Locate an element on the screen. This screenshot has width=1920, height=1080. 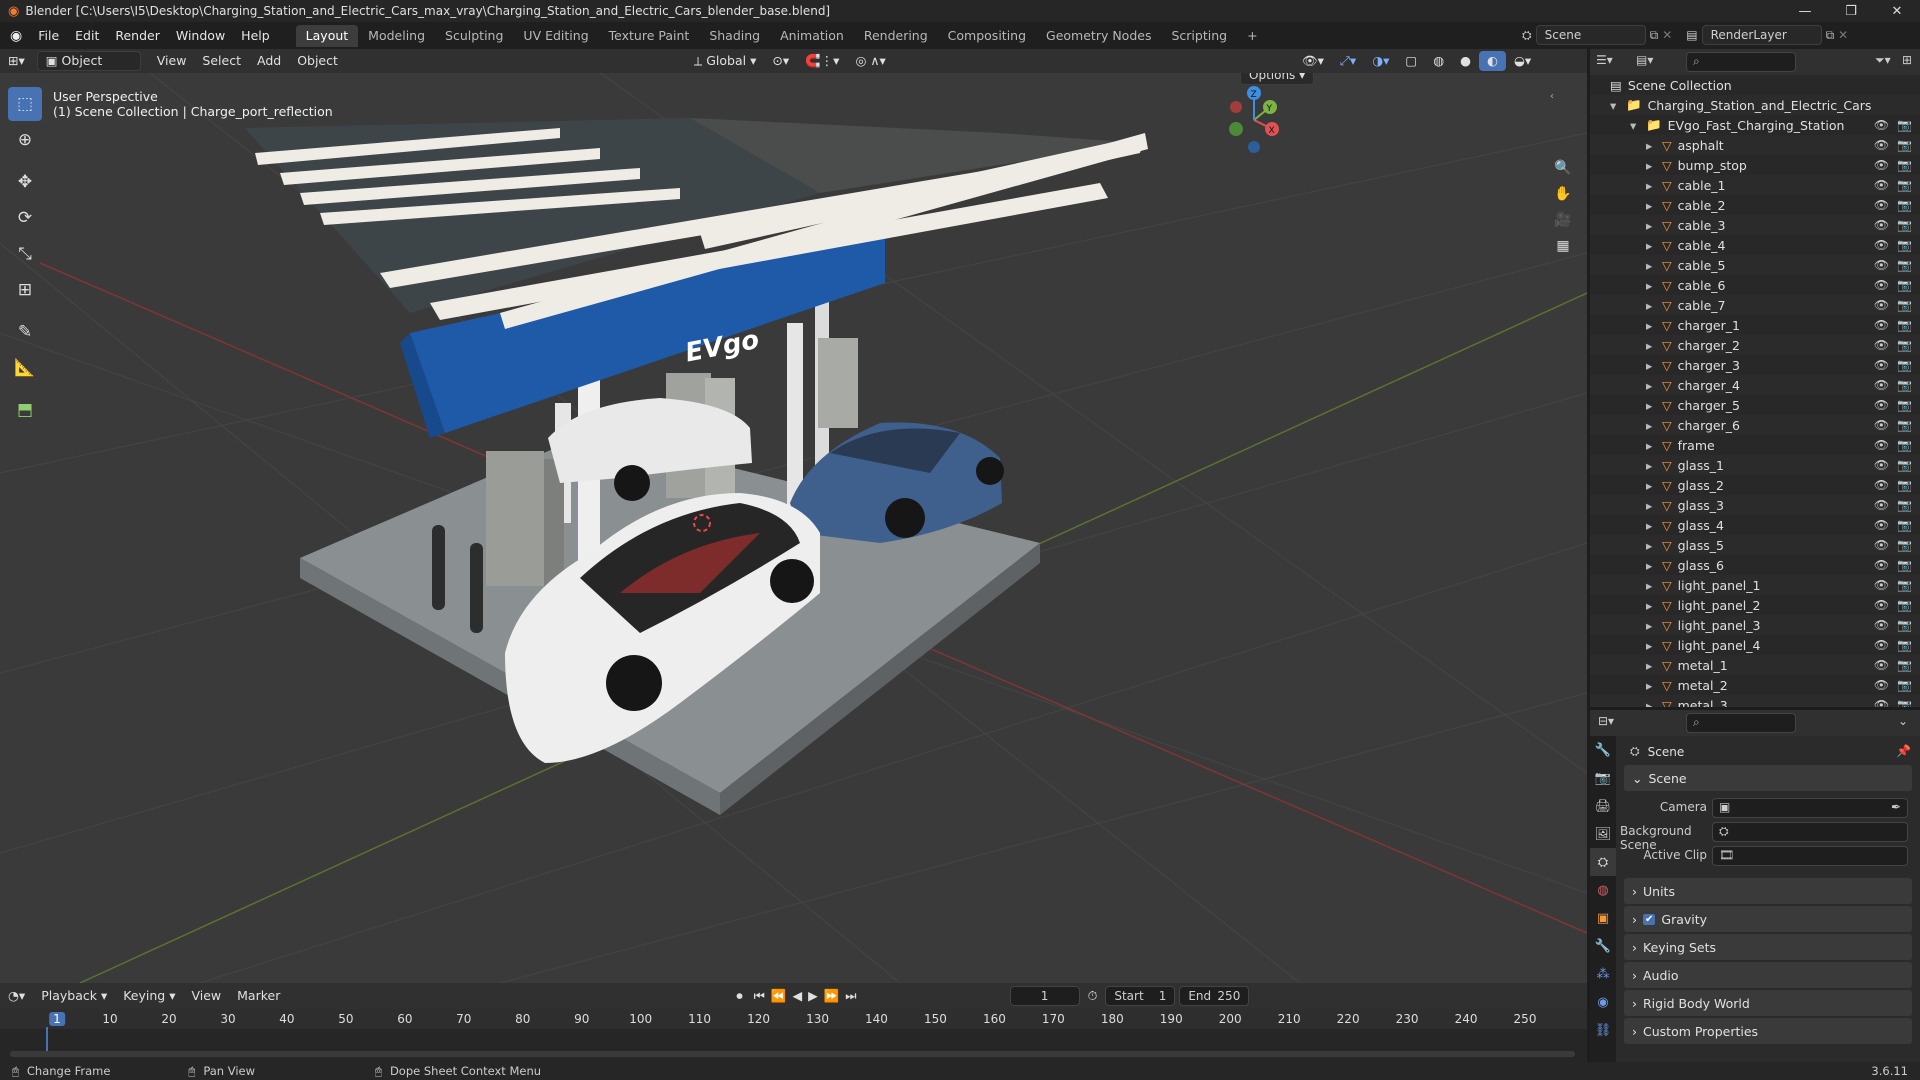
rendered-shading-icon: ◒▾ is located at coordinates (1522, 61).